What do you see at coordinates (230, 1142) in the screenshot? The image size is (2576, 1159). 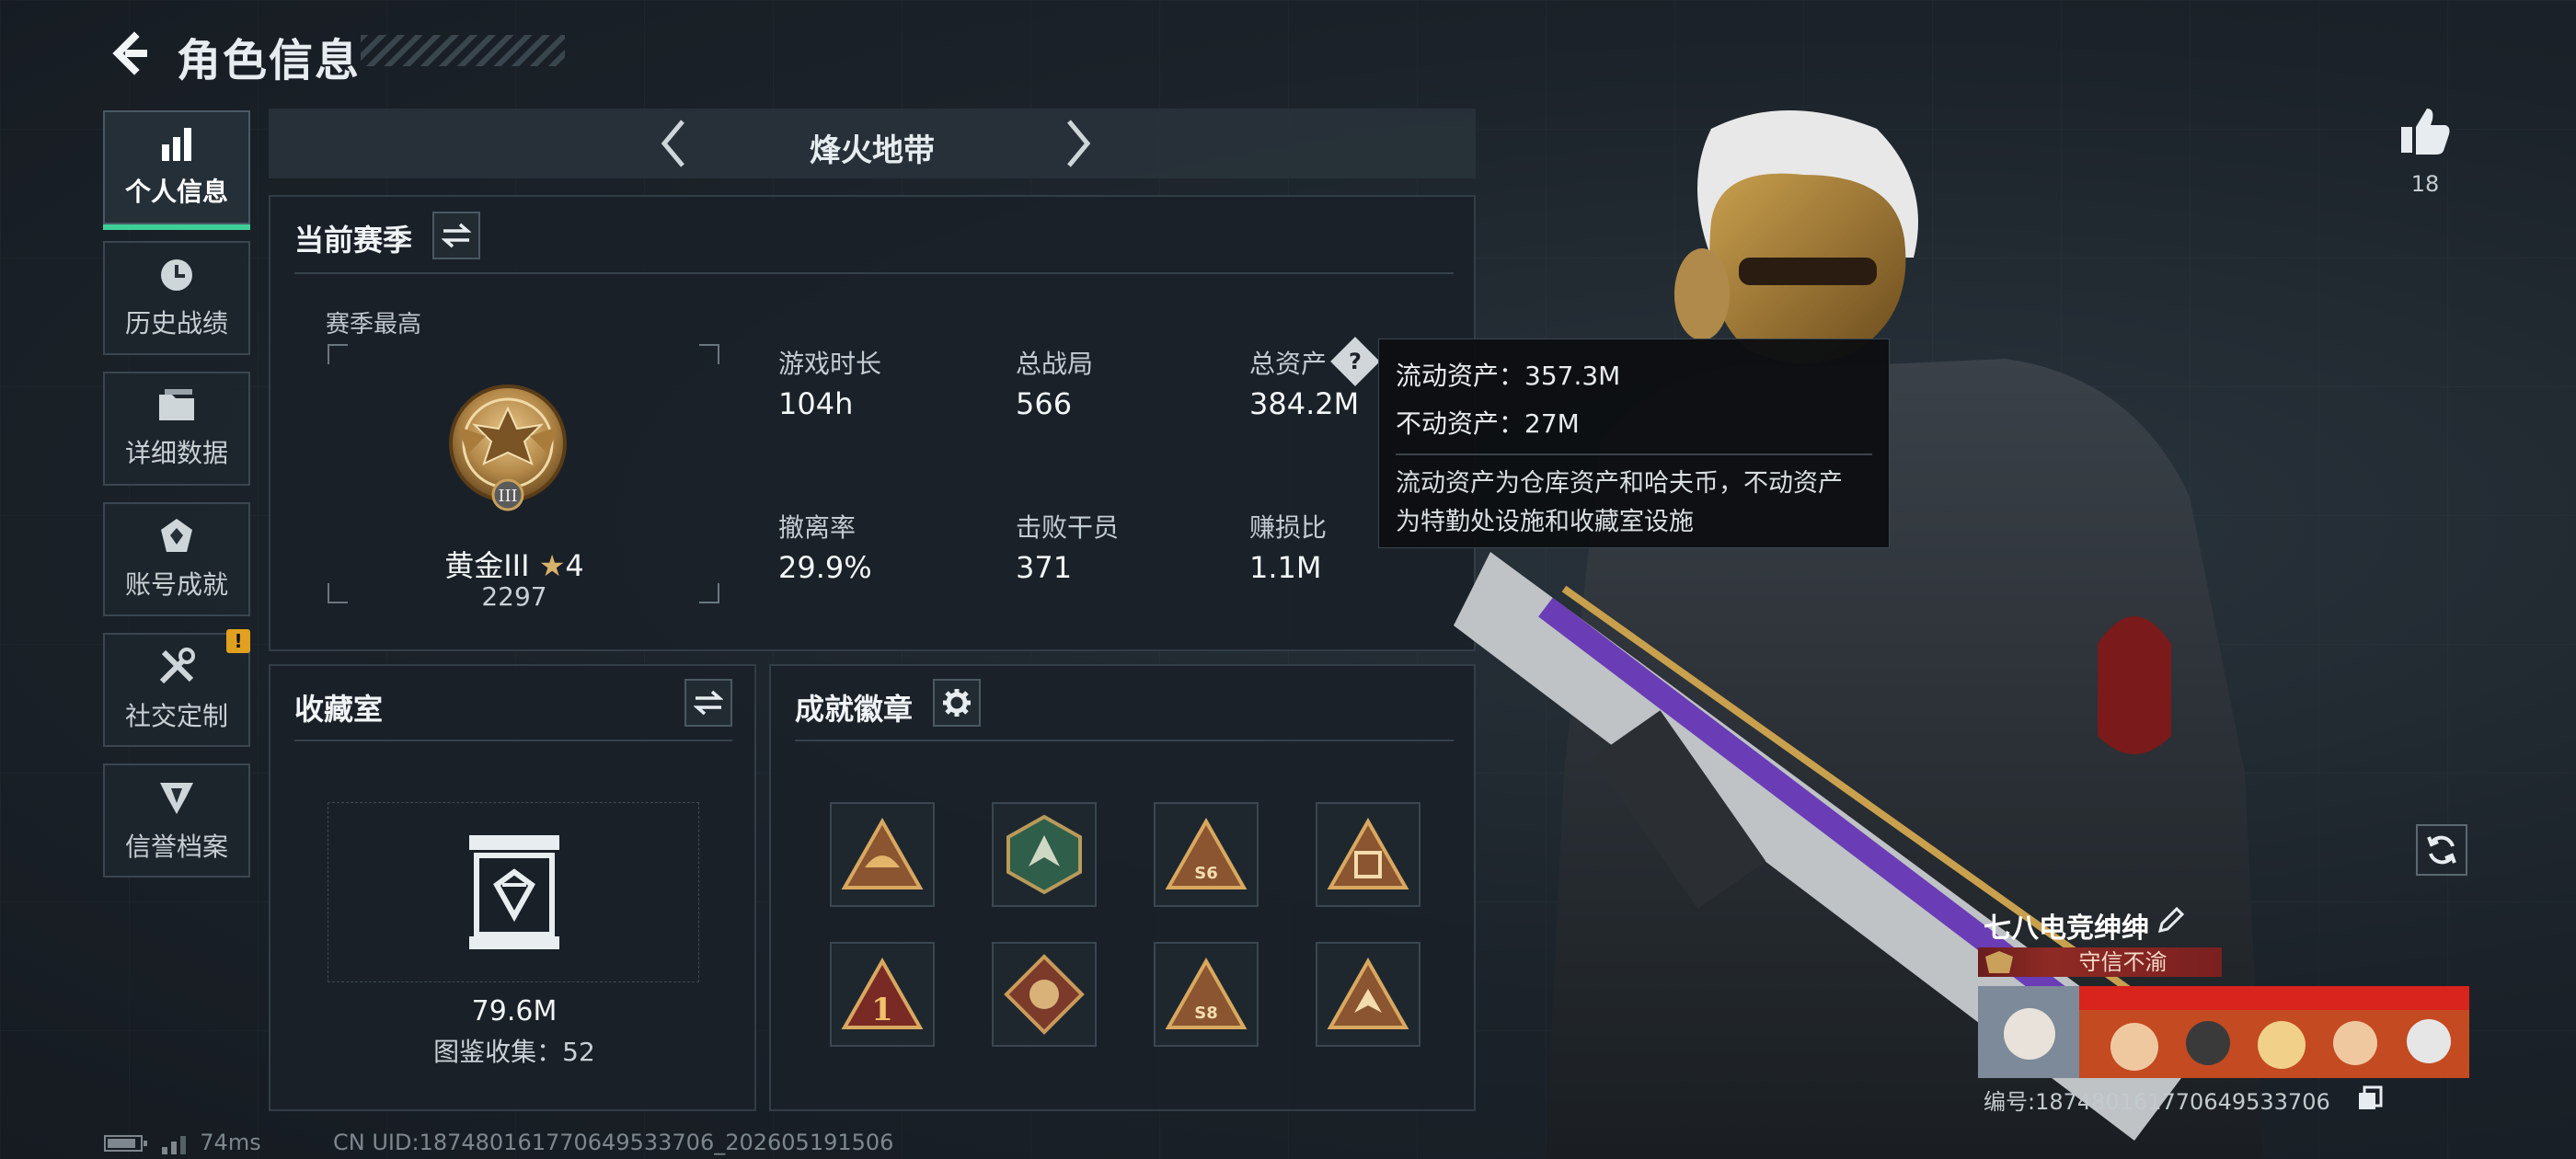 I see `ping-value: 74ms` at bounding box center [230, 1142].